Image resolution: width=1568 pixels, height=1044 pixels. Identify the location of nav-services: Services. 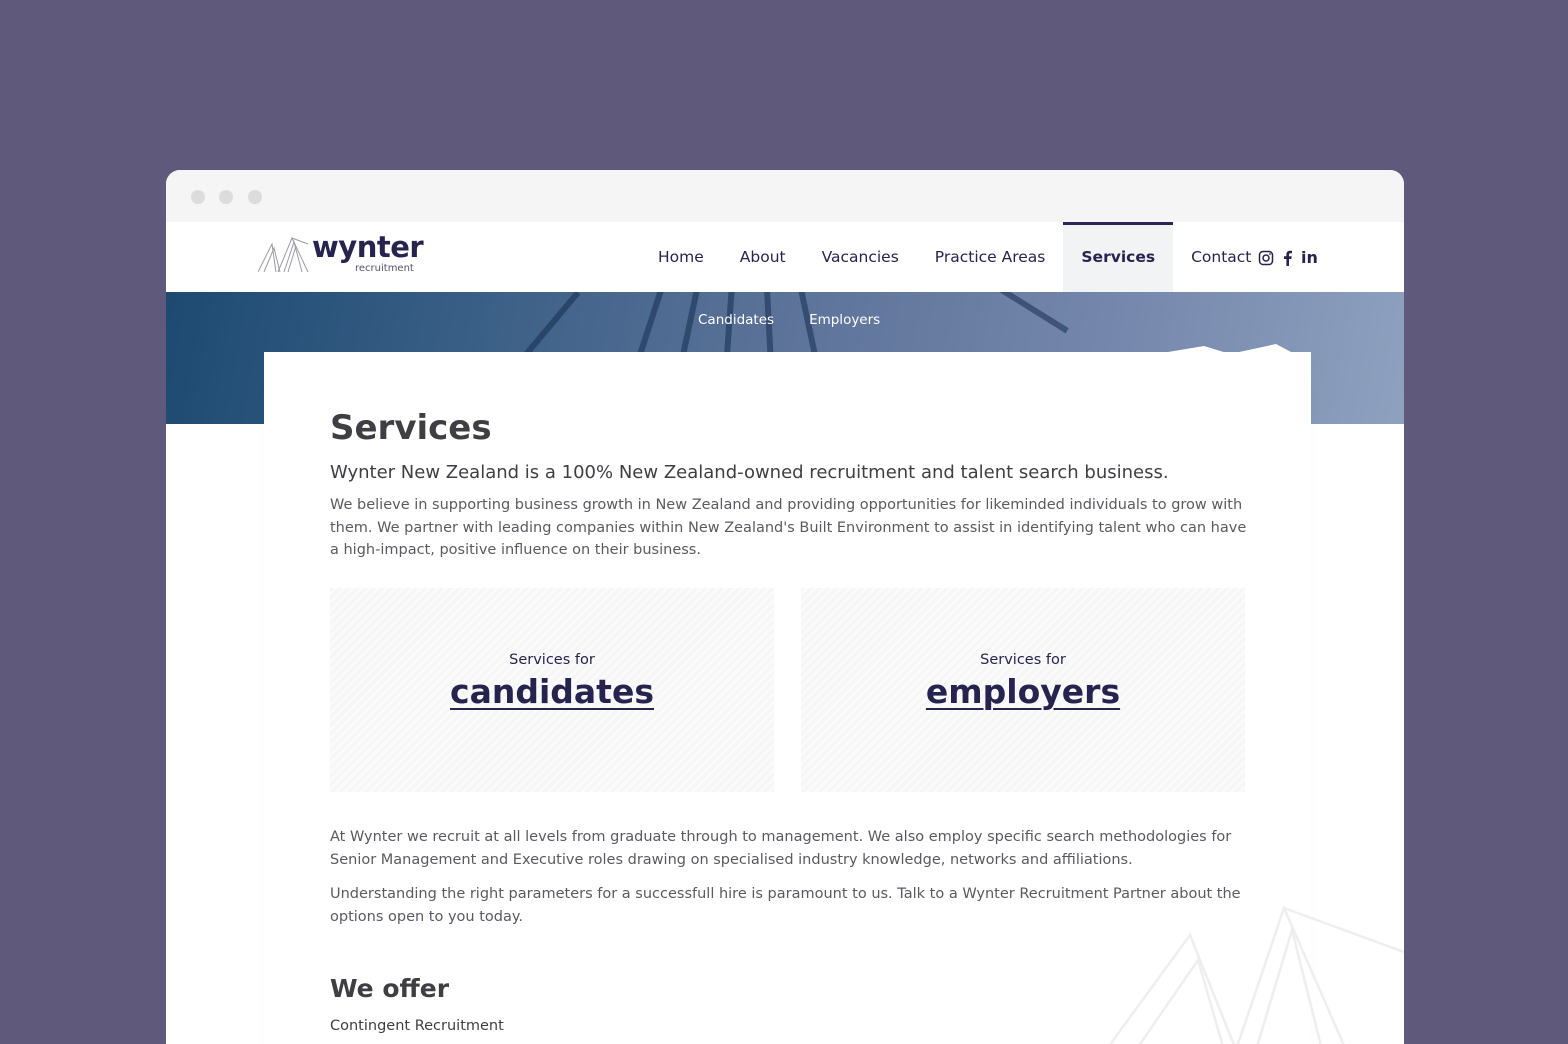
(1118, 257).